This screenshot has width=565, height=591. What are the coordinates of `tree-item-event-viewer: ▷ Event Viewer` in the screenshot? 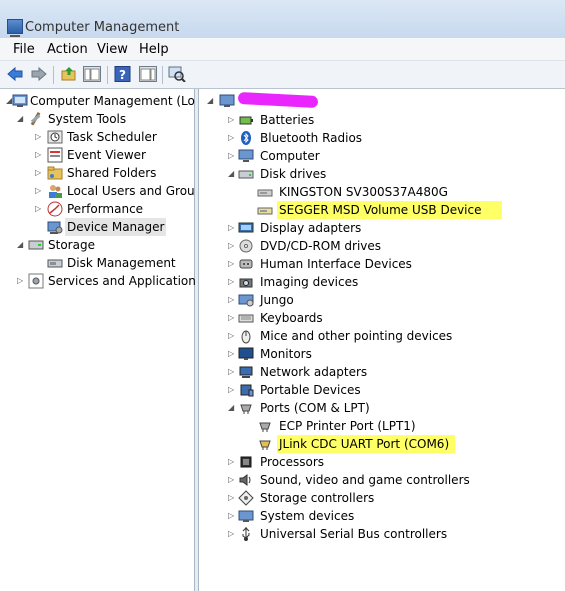 It's located at (97, 155).